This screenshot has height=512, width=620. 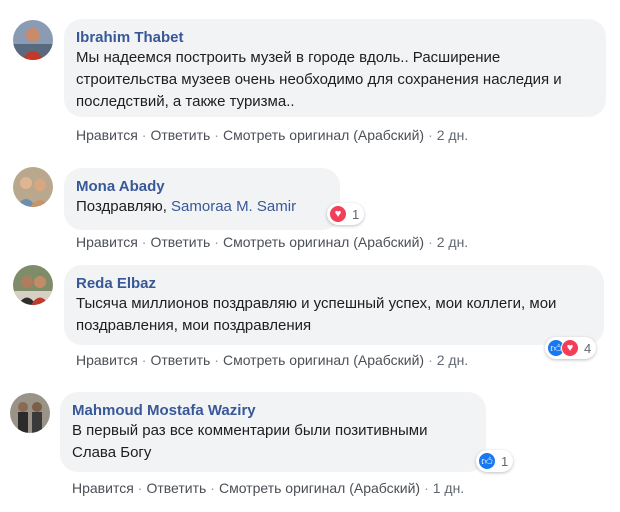 What do you see at coordinates (202, 186) in the screenshot?
I see `comment-author: Mona Abady` at bounding box center [202, 186].